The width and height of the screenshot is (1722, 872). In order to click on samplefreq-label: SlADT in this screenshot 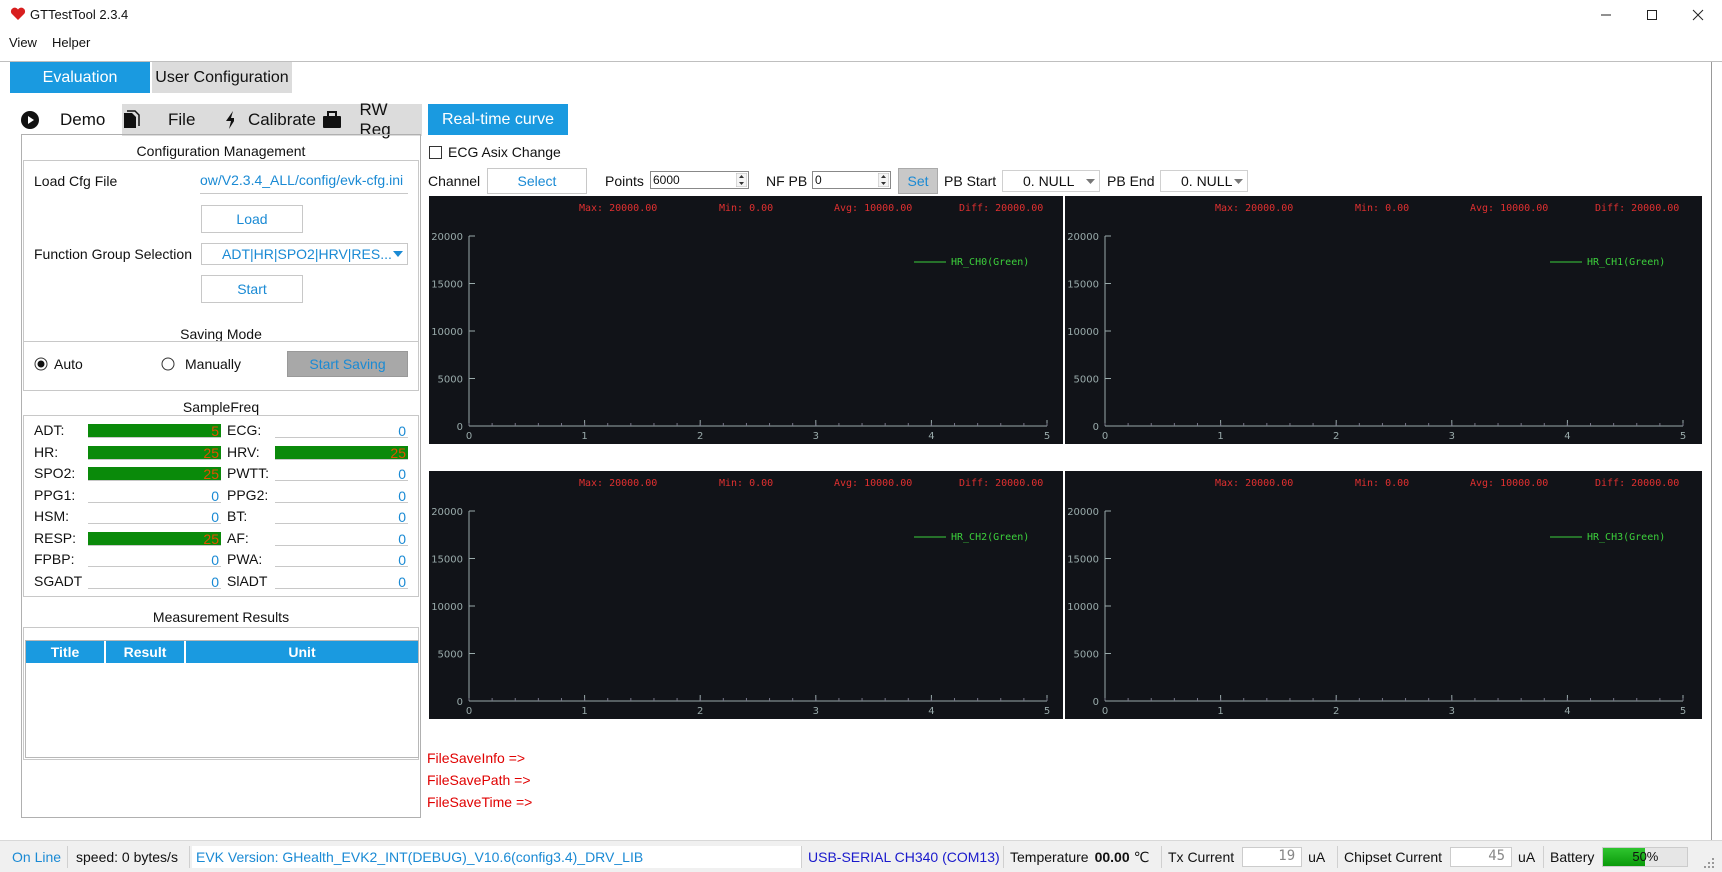, I will do `click(247, 580)`.